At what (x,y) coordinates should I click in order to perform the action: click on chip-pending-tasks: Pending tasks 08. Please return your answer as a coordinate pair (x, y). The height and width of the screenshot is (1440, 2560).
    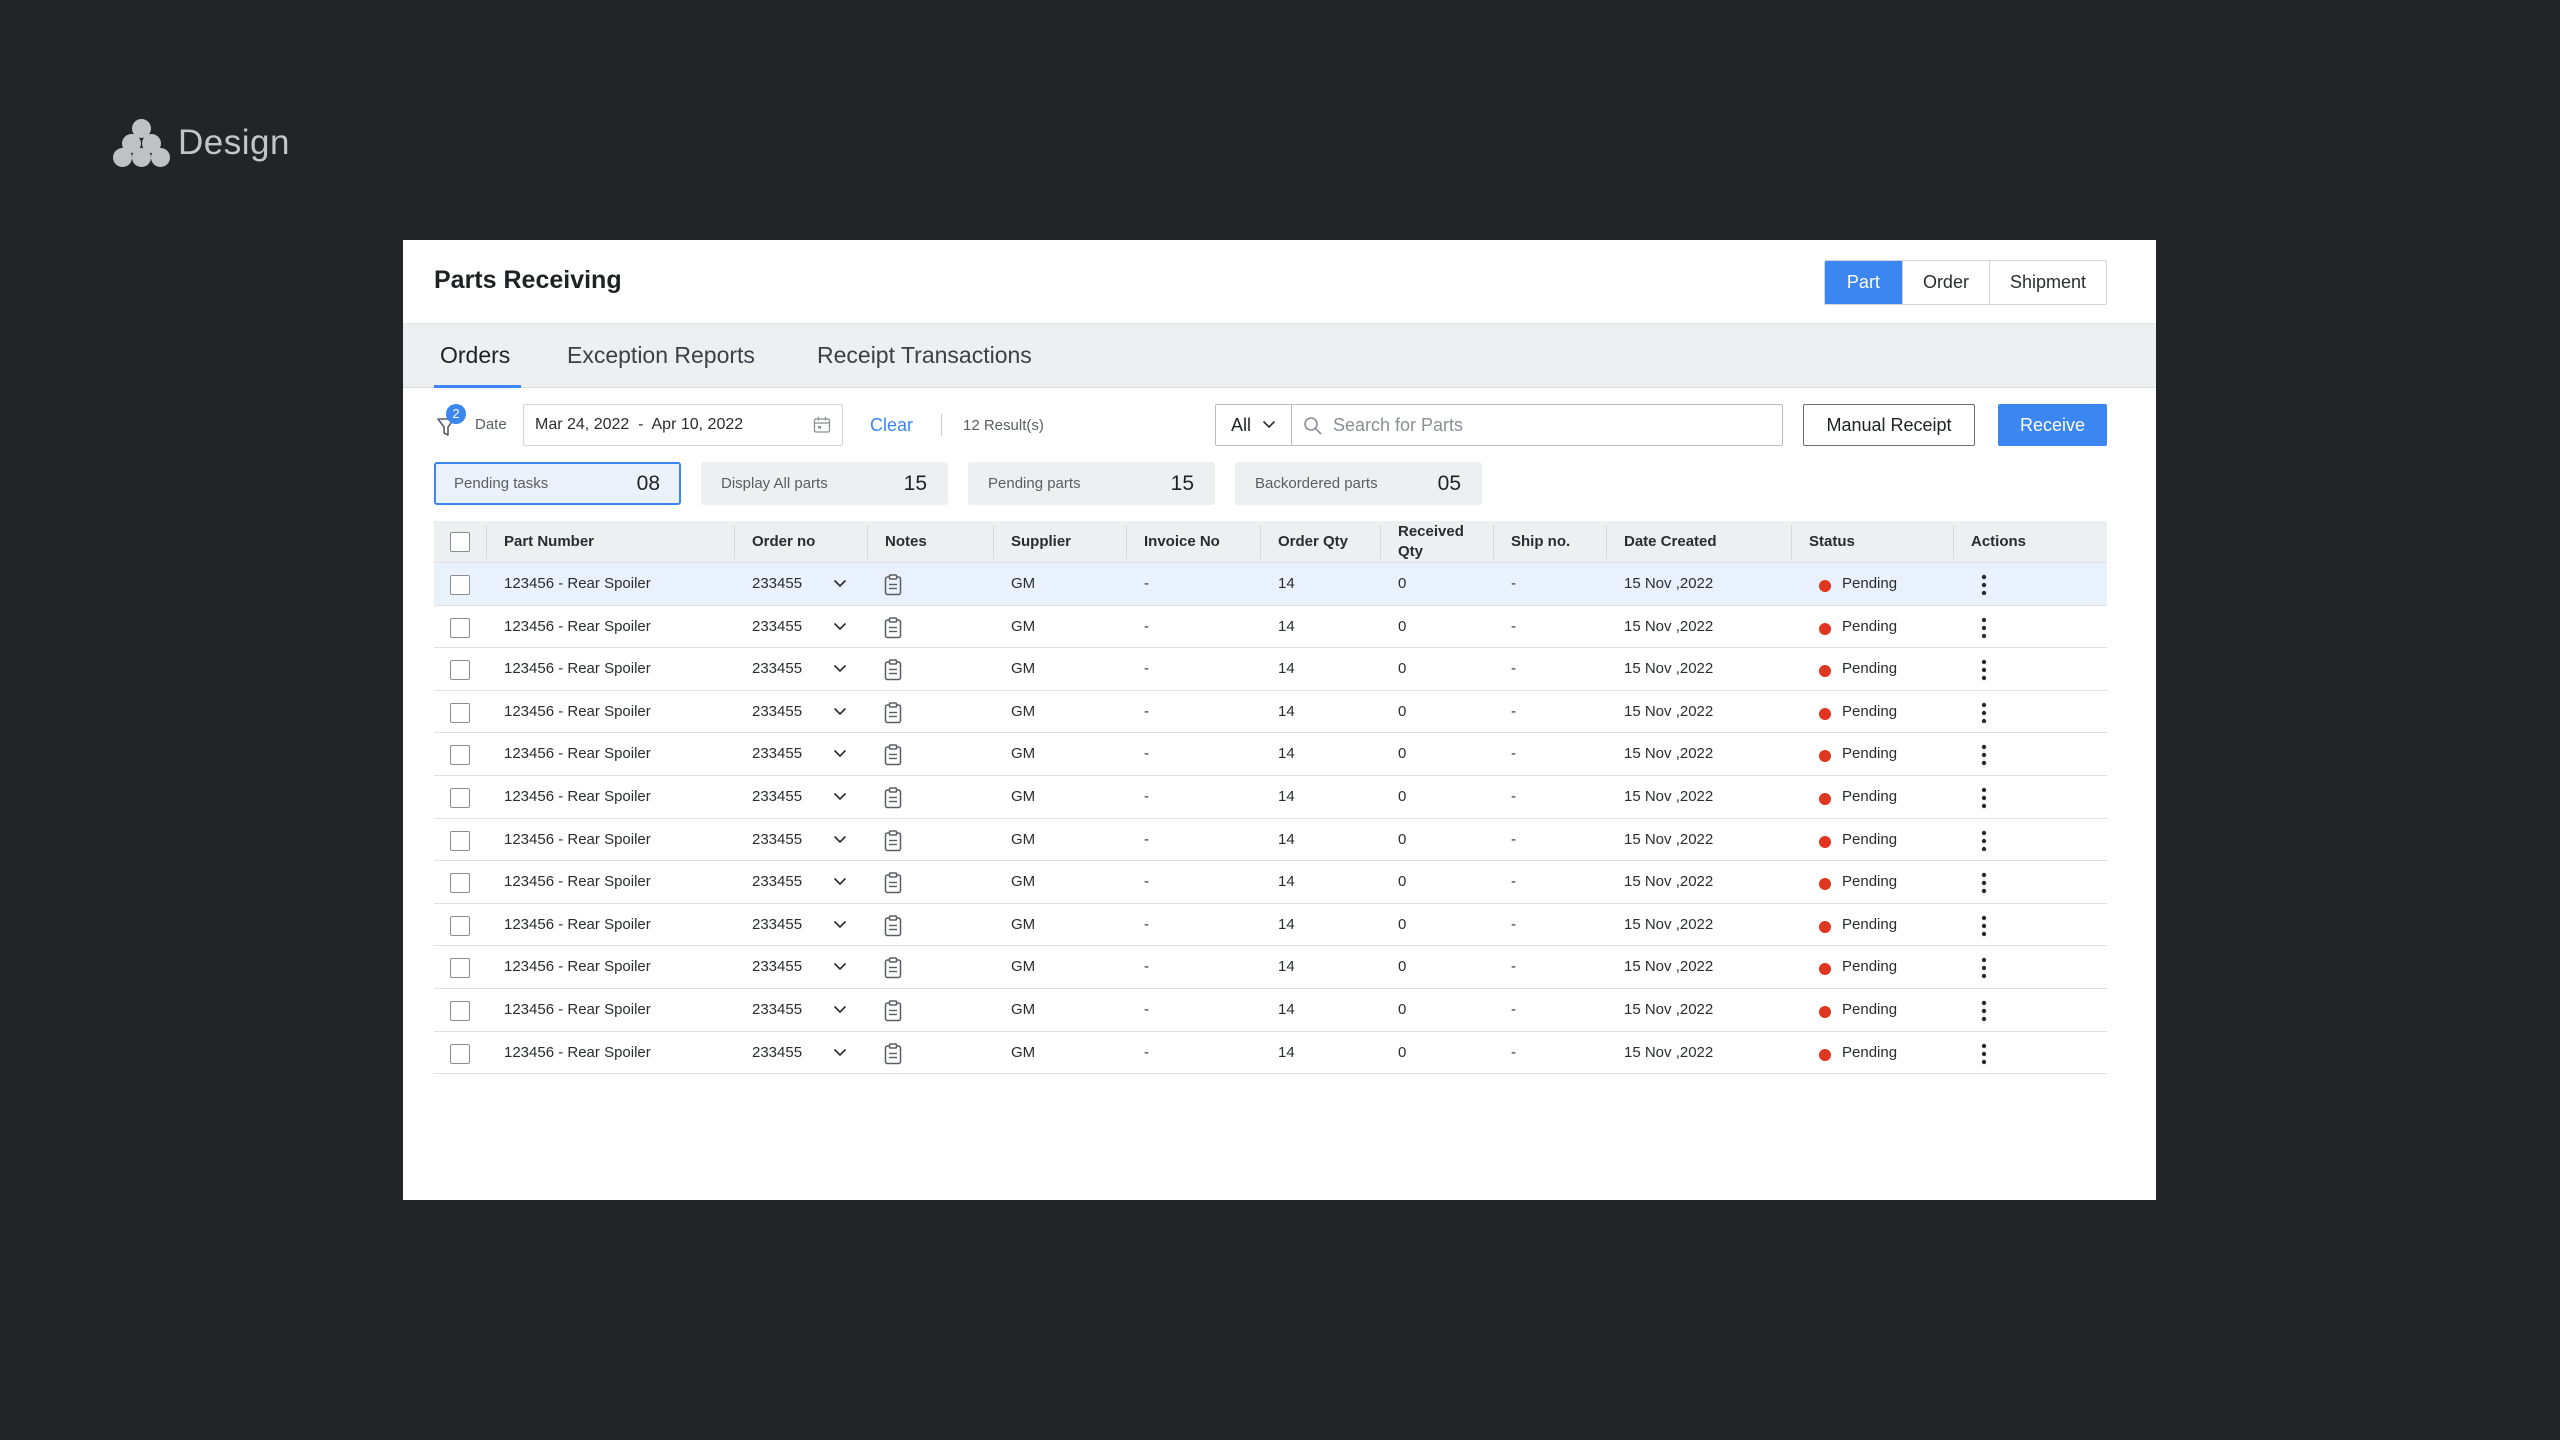
    Looking at the image, I should click on (557, 483).